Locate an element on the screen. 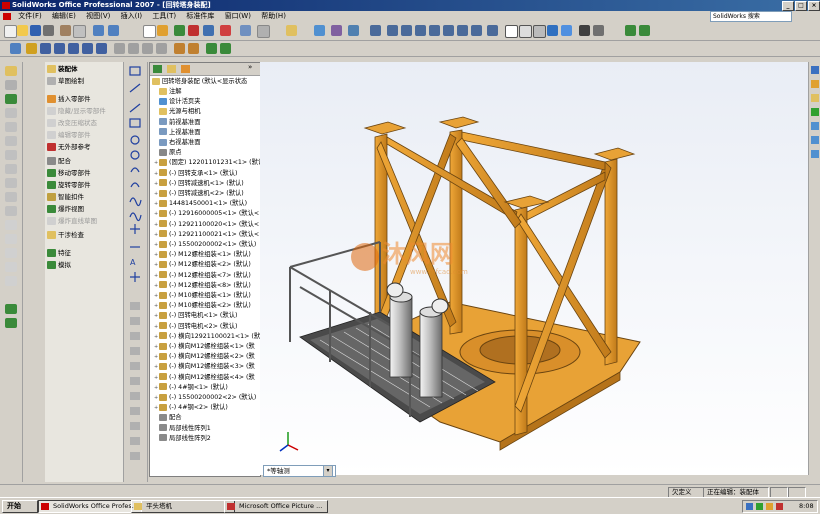  sketch-icon is located at coordinates (31, 48).